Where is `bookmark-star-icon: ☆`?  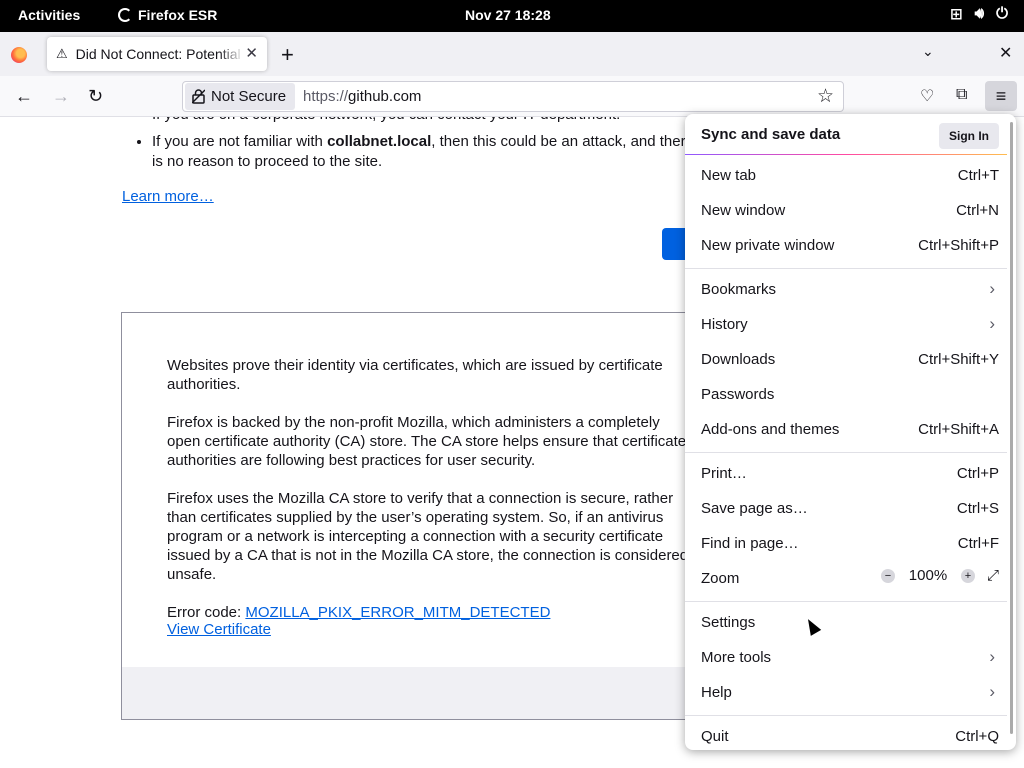 bookmark-star-icon: ☆ is located at coordinates (825, 96).